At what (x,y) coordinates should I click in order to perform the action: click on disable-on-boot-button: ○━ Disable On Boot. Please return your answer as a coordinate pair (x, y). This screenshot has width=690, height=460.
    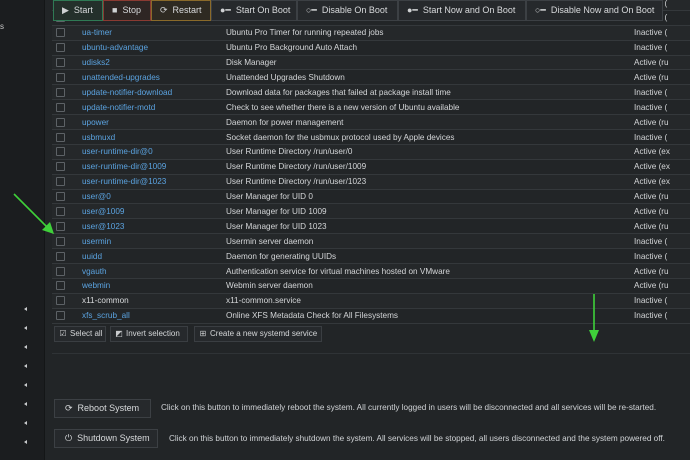
    Looking at the image, I should click on (347, 10).